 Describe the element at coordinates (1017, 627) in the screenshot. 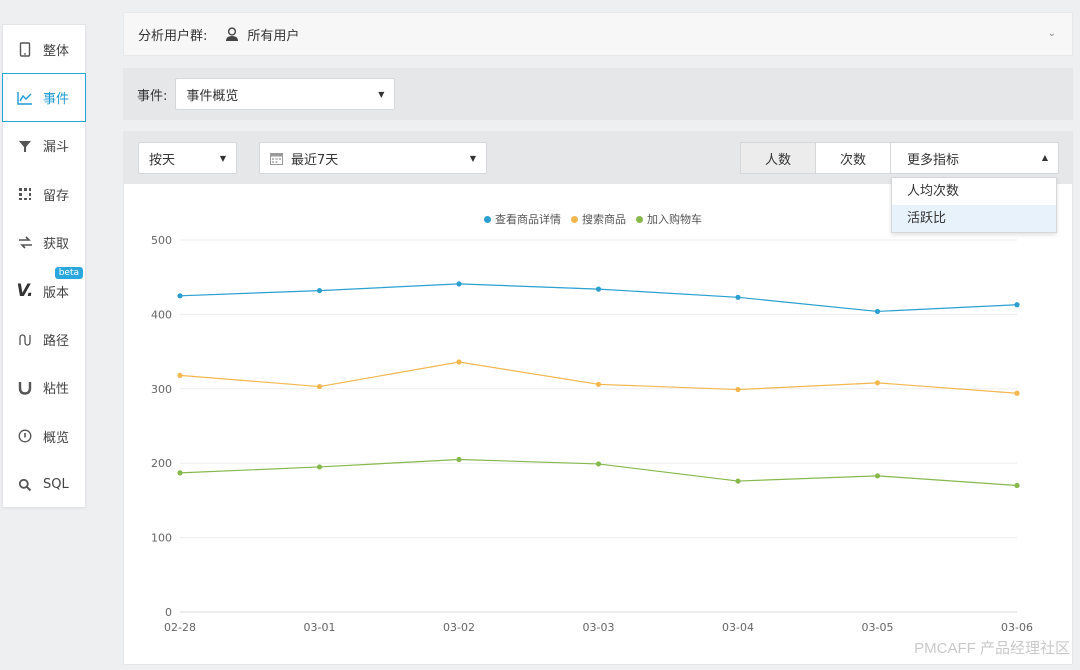

I see `x-tick-label: 03-06` at that location.